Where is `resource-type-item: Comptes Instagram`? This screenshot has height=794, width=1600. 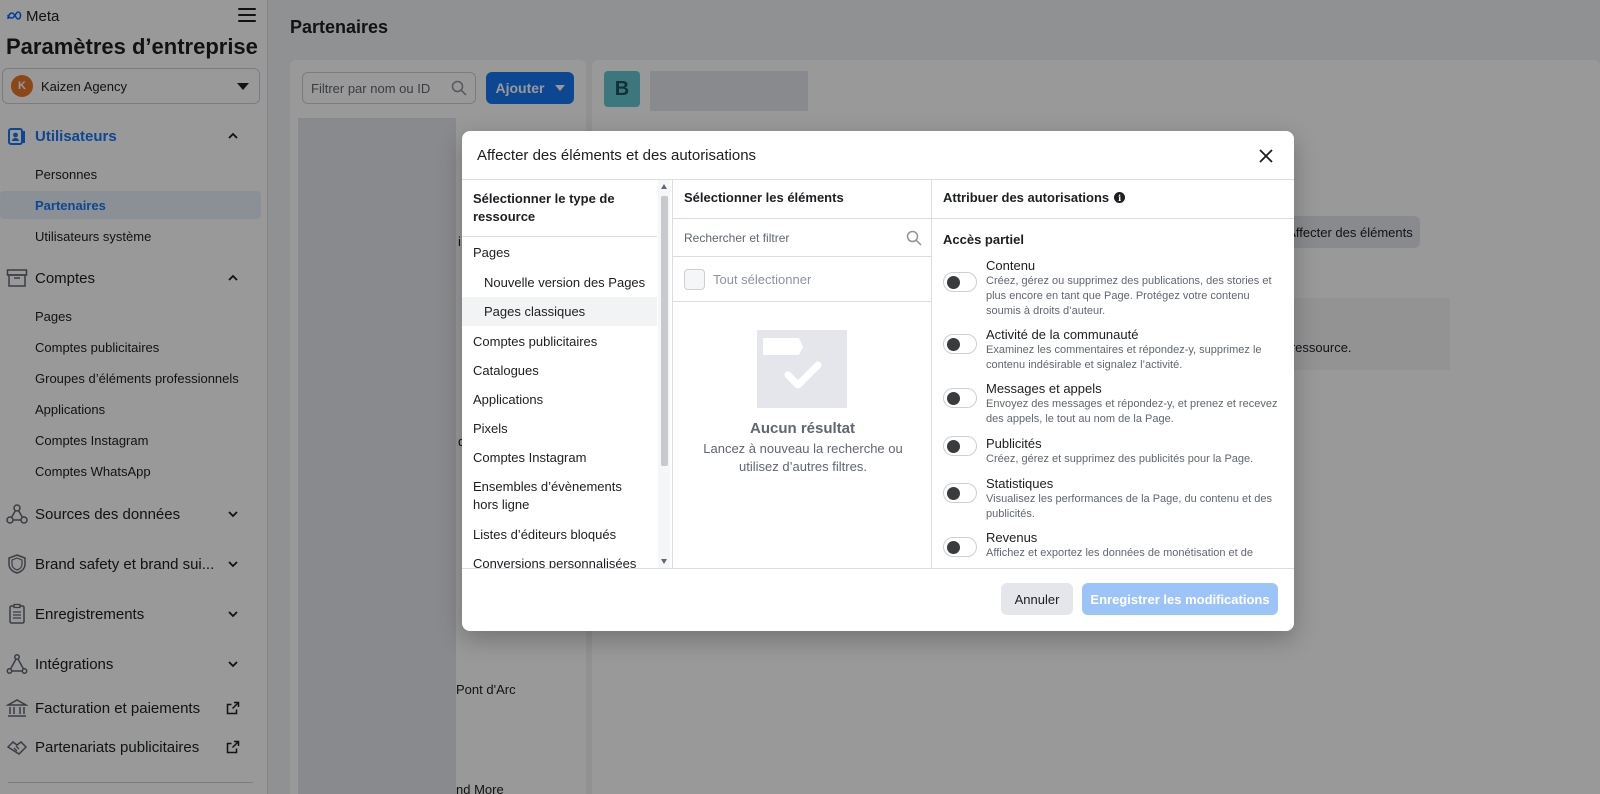
resource-type-item: Comptes Instagram is located at coordinates (559, 458).